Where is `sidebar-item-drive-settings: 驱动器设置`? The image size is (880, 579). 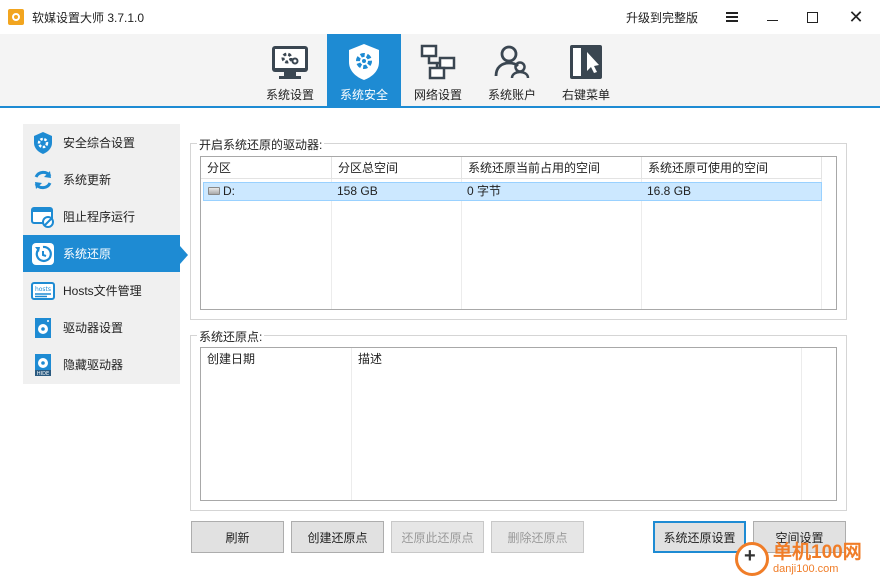
sidebar-item-drive-settings: 驱动器设置 is located at coordinates (101, 327).